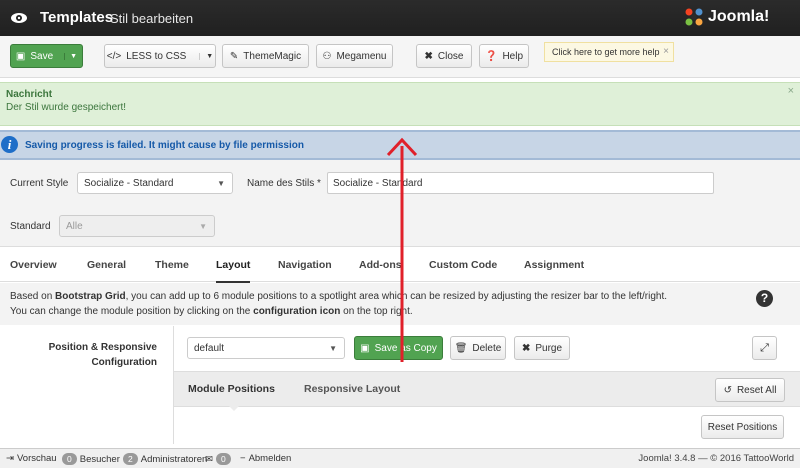 This screenshot has width=800, height=468. I want to click on tab-assignment: Assignment, so click(554, 265).